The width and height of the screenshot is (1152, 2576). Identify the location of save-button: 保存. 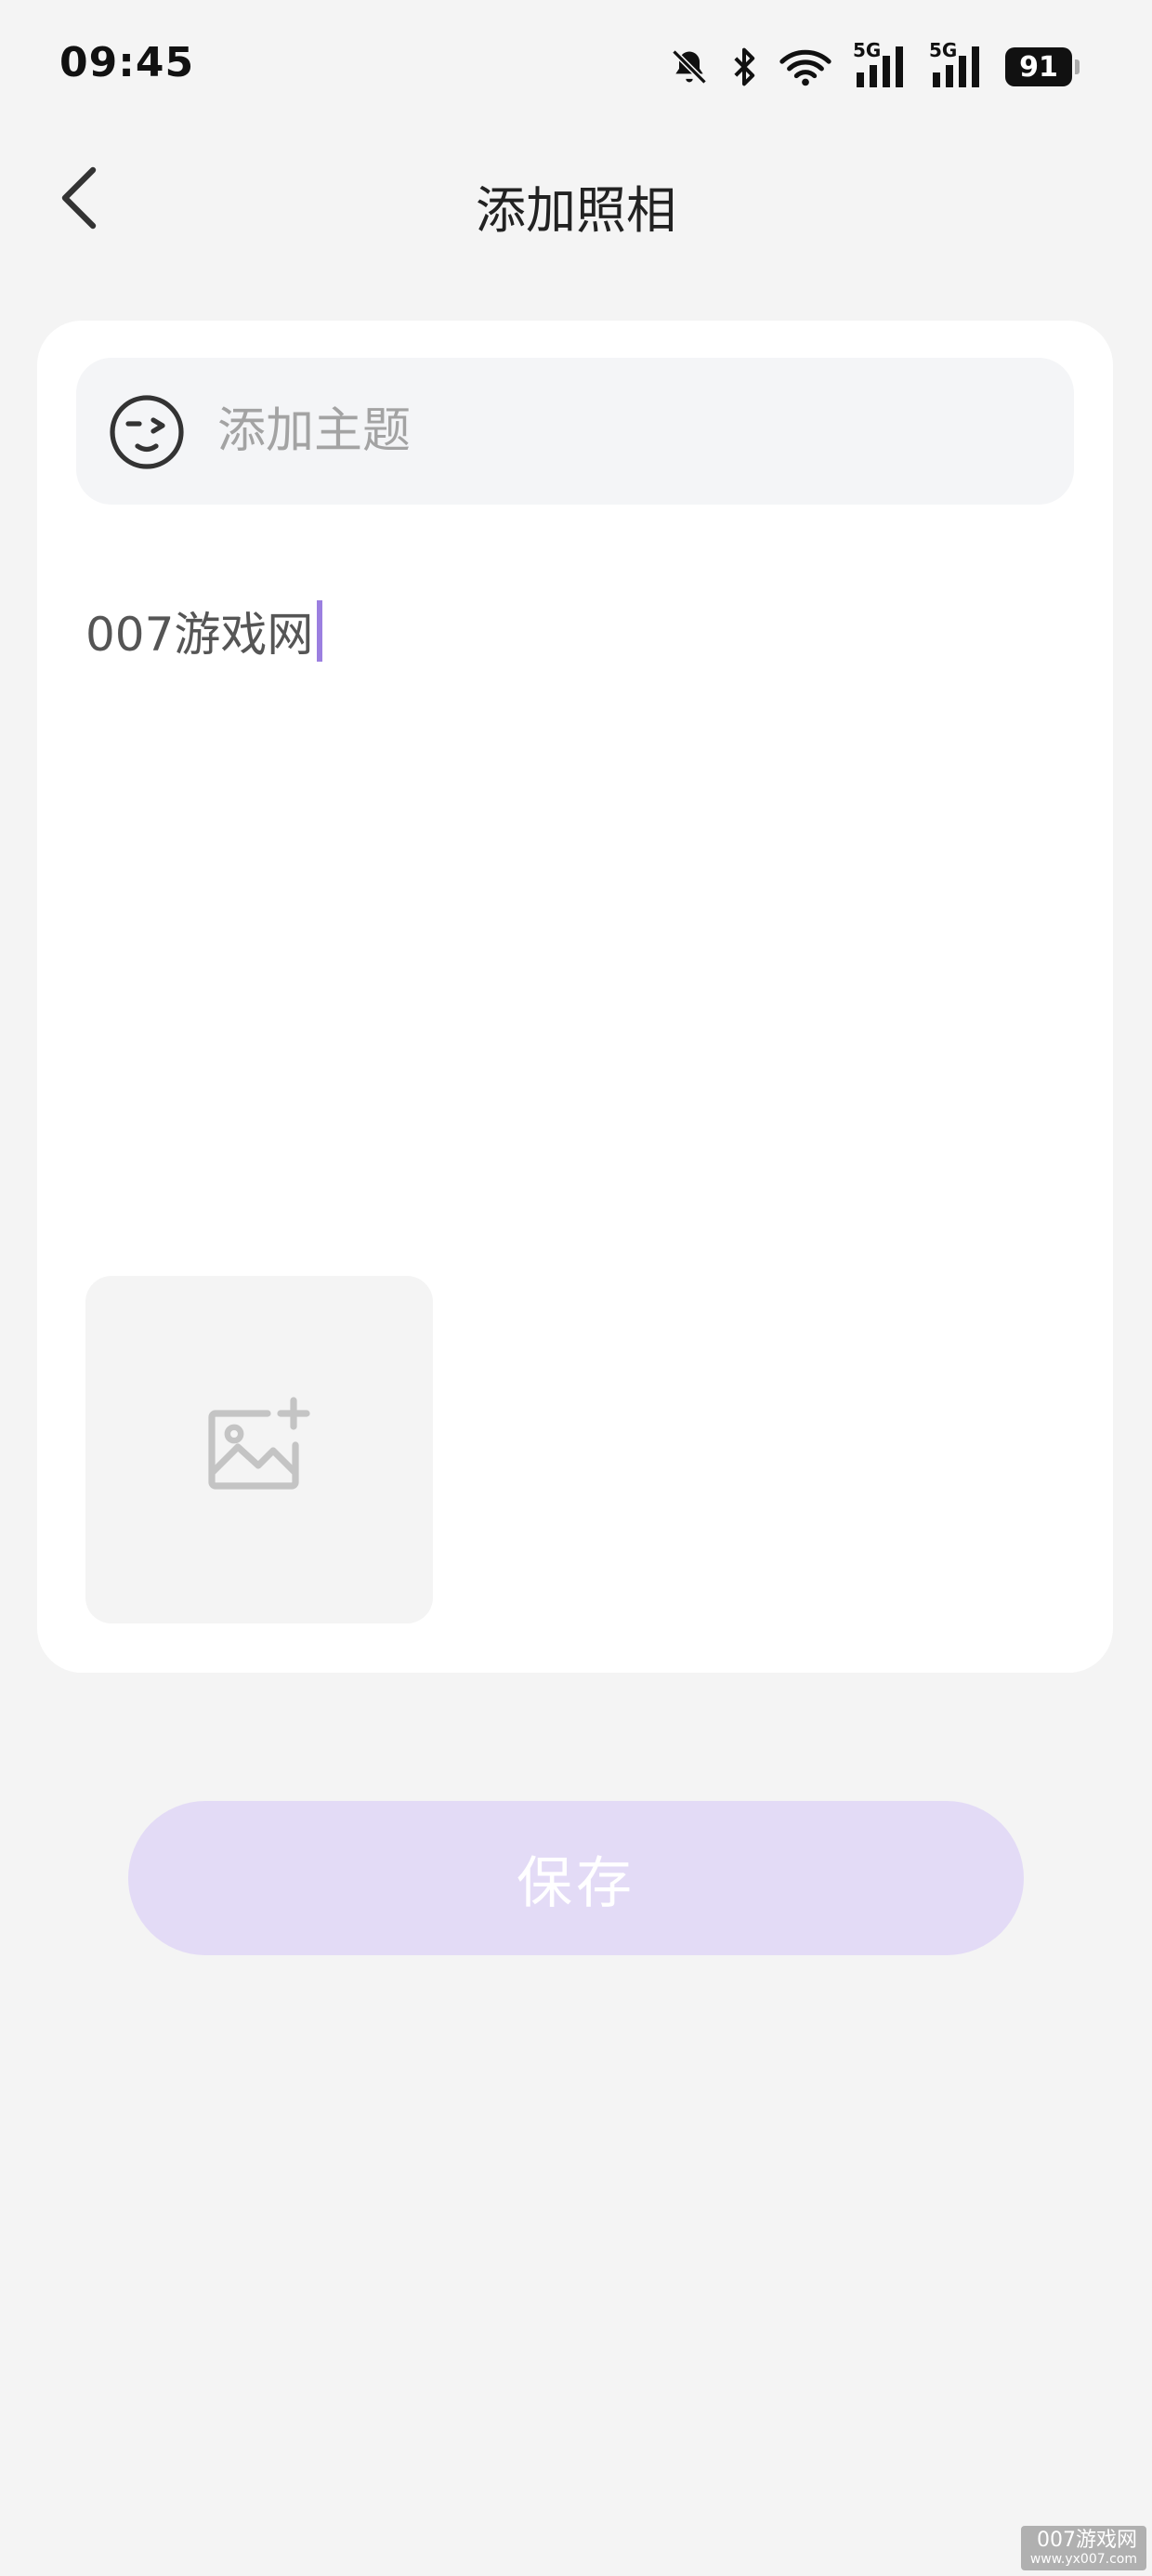
(576, 1878).